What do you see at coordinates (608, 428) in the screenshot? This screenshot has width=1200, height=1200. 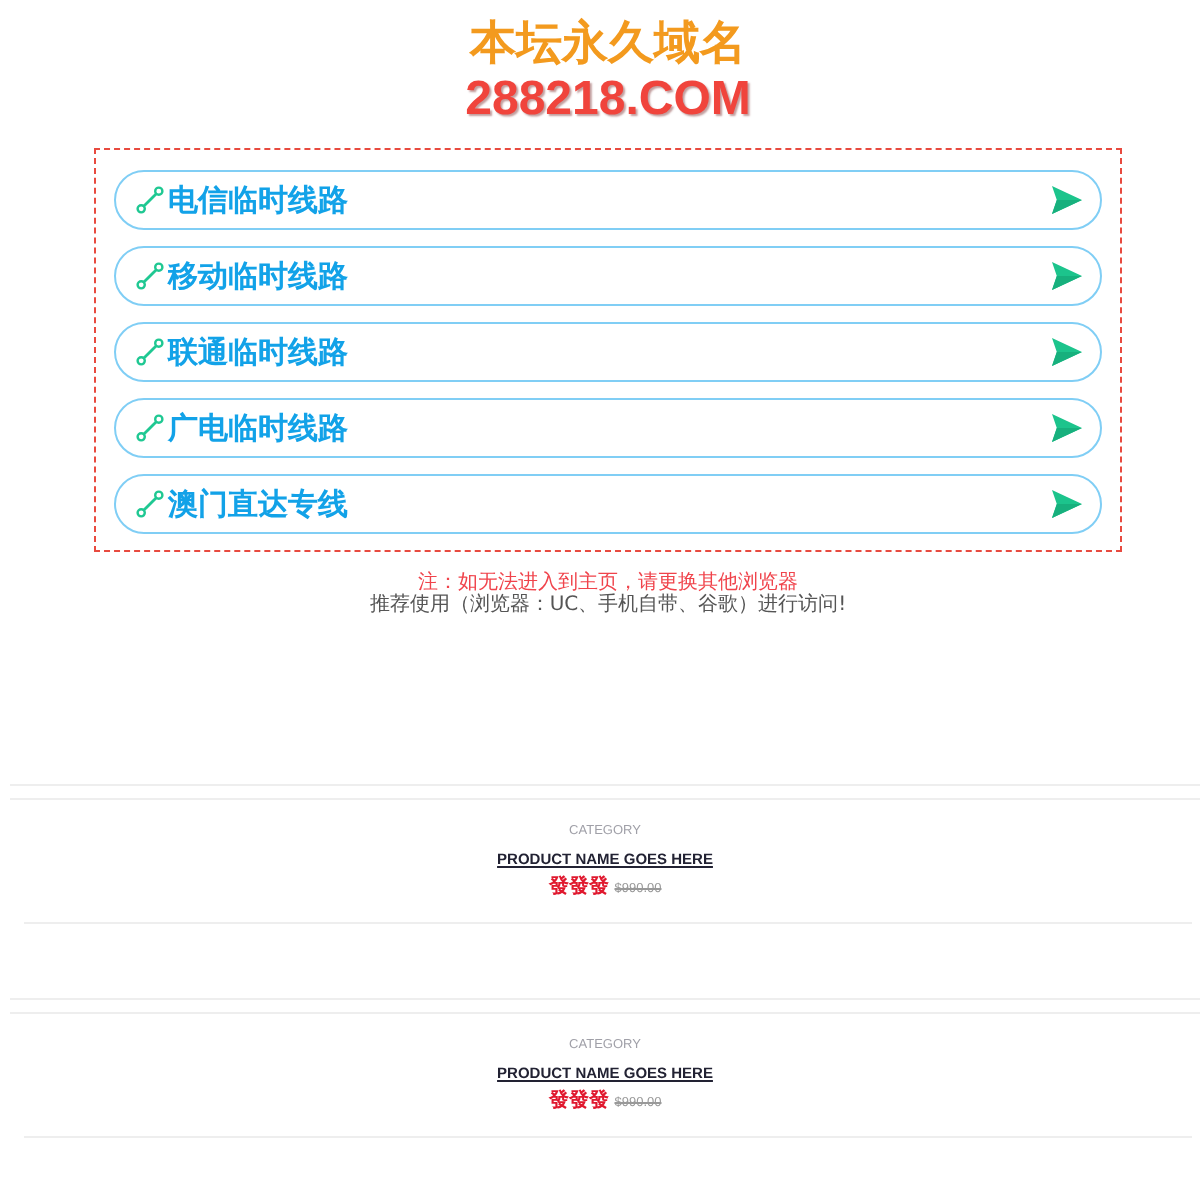 I see `line-button: 广电临时线路` at bounding box center [608, 428].